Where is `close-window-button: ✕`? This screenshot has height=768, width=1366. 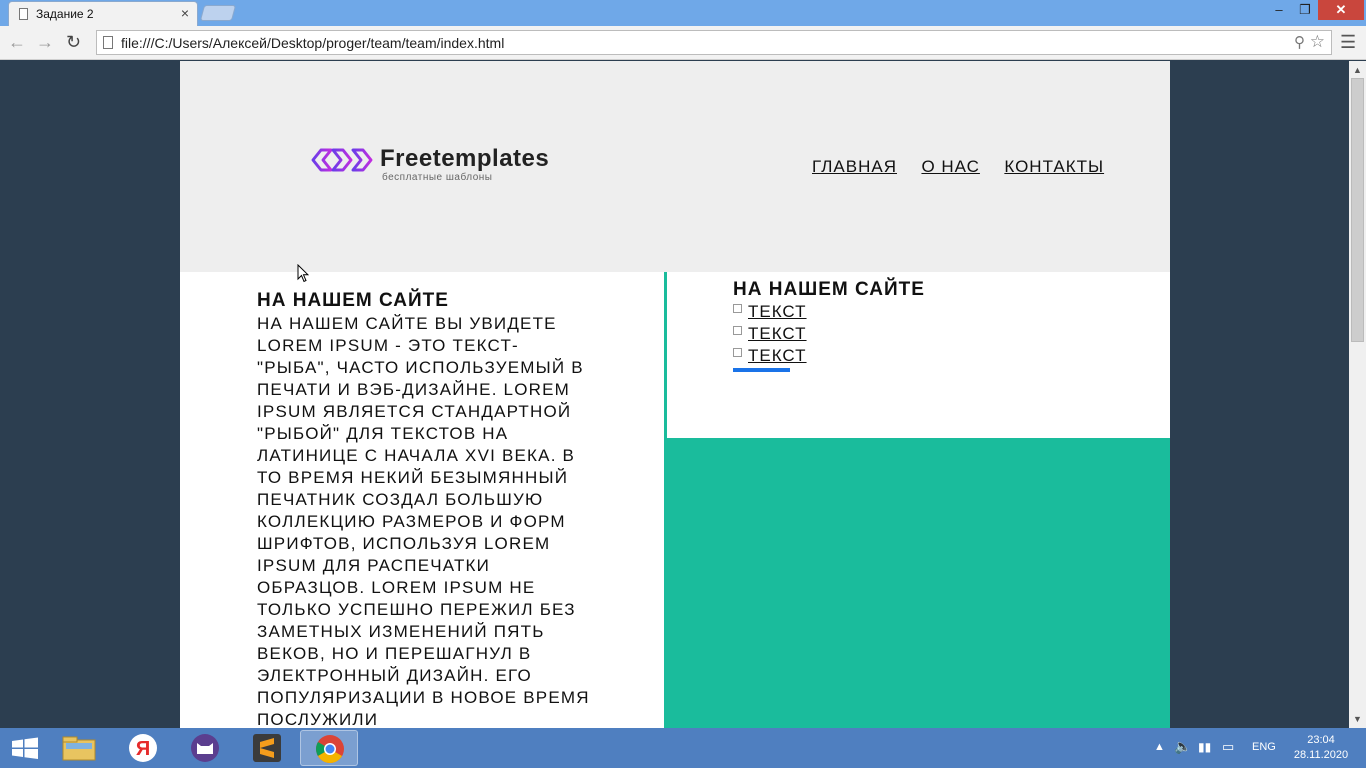 close-window-button: ✕ is located at coordinates (1341, 10).